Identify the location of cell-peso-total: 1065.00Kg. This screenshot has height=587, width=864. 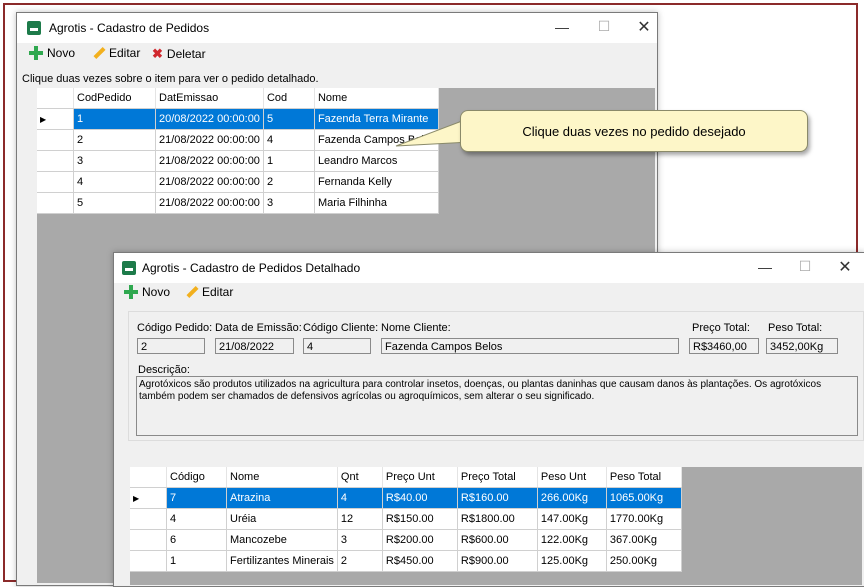
(644, 498).